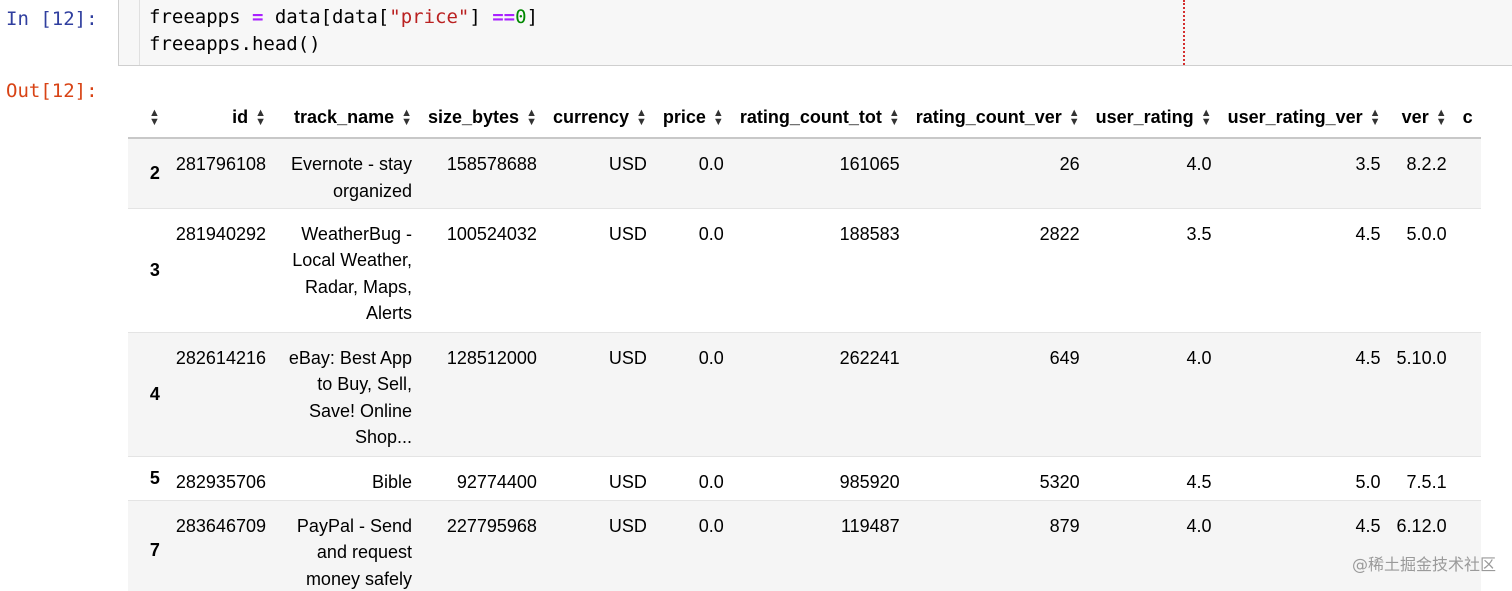 The width and height of the screenshot is (1512, 591). Describe the element at coordinates (220, 481) in the screenshot. I see `cell-id: 282935706` at that location.